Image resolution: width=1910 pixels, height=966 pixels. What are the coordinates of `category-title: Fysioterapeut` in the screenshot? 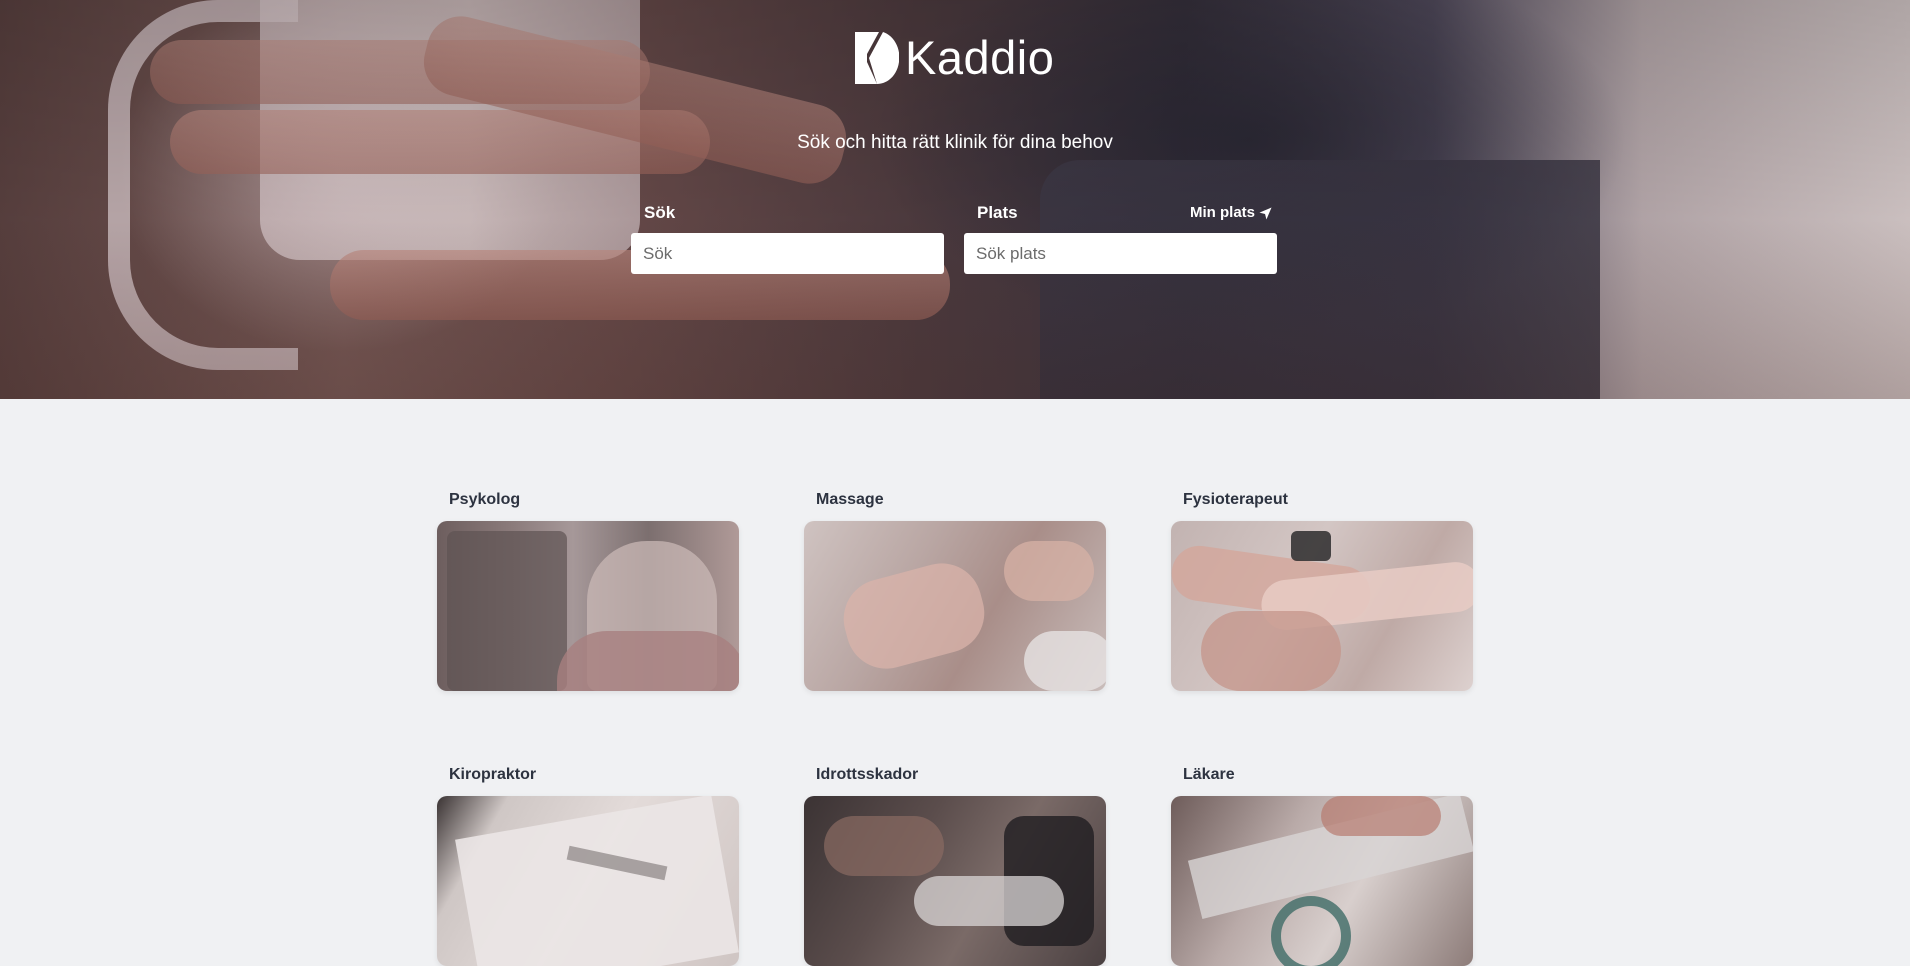 It's located at (1235, 499).